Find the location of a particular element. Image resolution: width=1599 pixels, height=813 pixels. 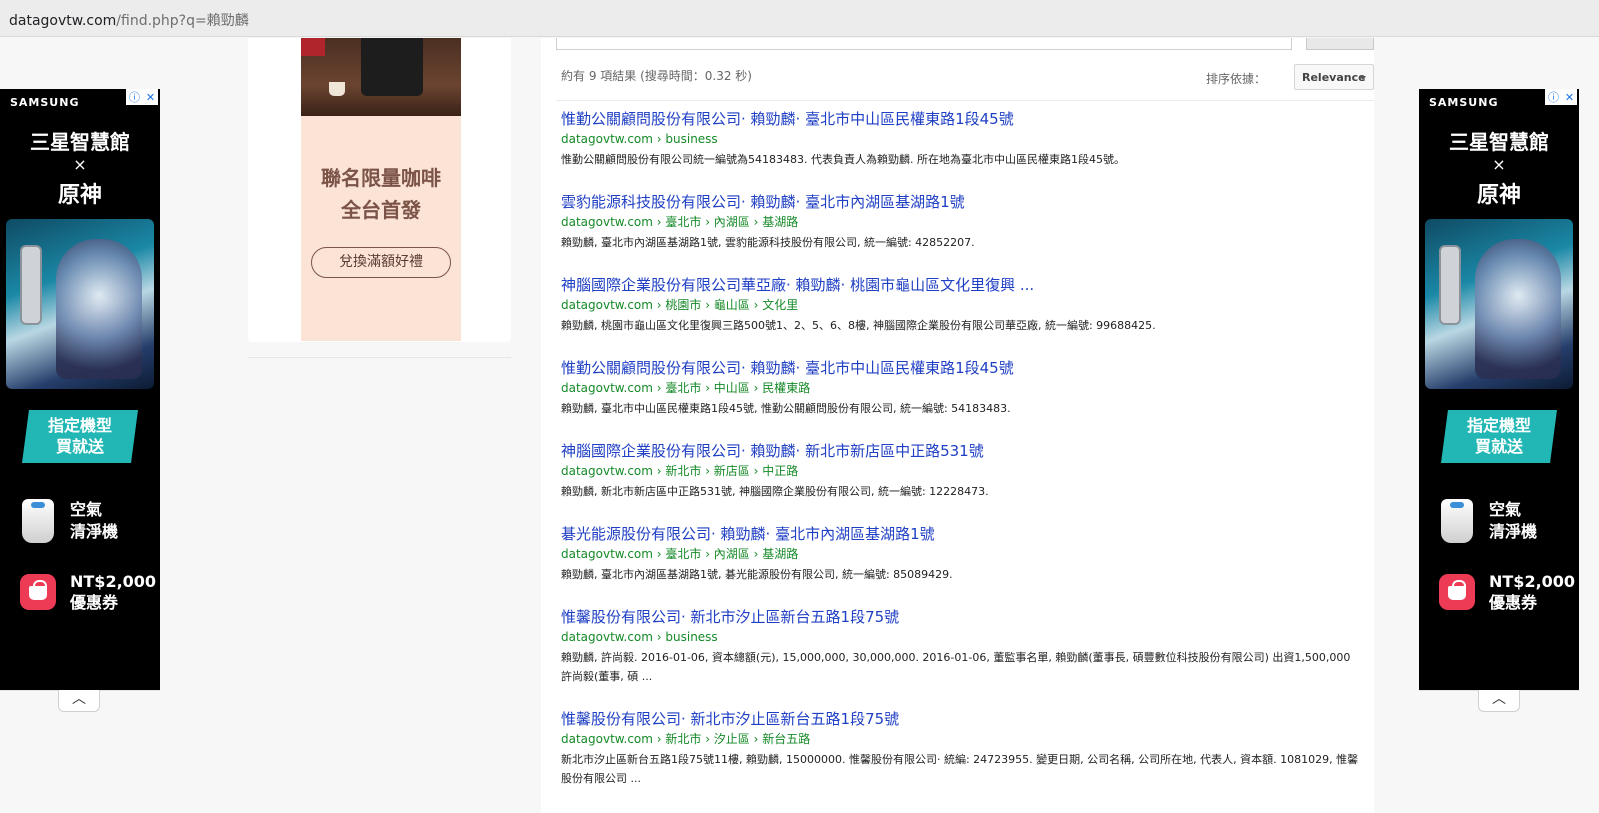

sort-select: Relevance is located at coordinates (1334, 77).